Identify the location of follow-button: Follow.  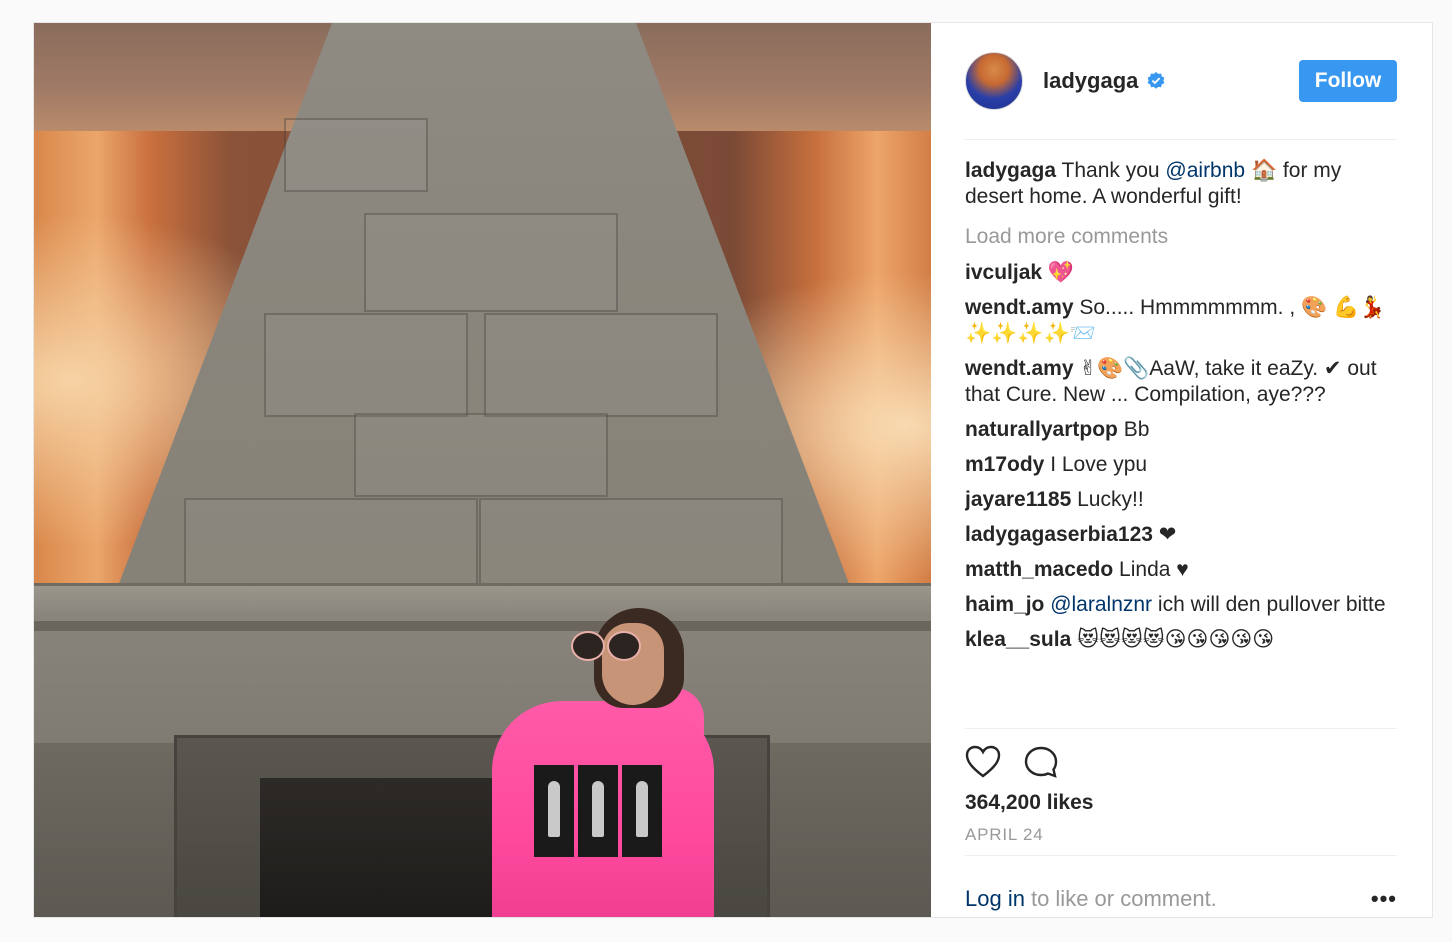
(1348, 81).